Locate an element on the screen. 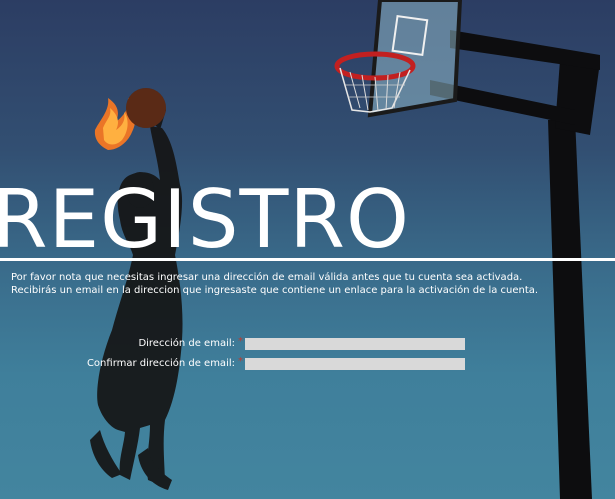  email-field is located at coordinates (355, 344).